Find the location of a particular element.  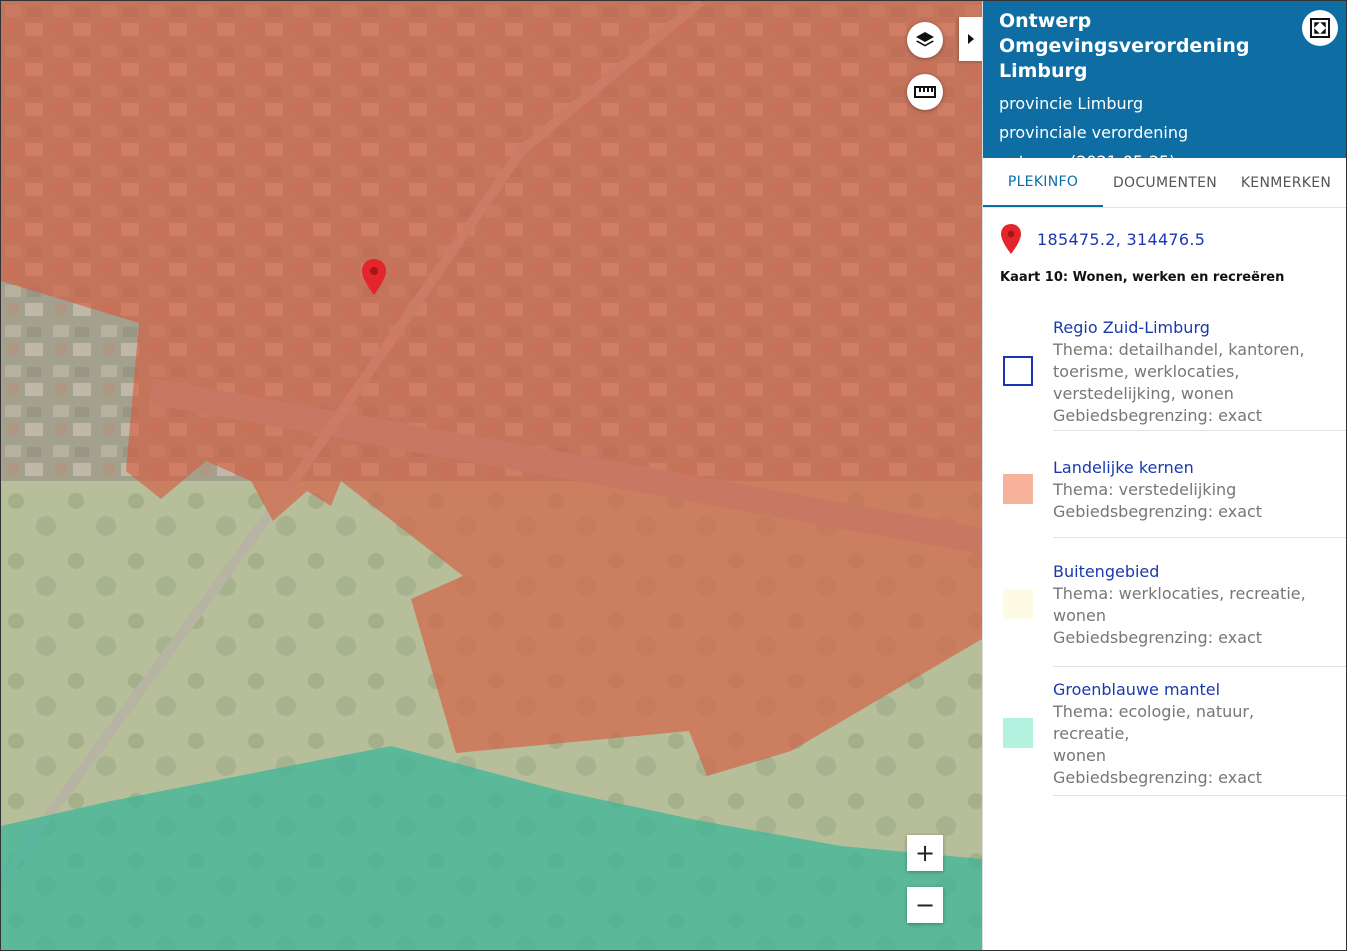

legend-desc-line: Thema: detailhandel, kantoren, is located at coordinates (1179, 349).